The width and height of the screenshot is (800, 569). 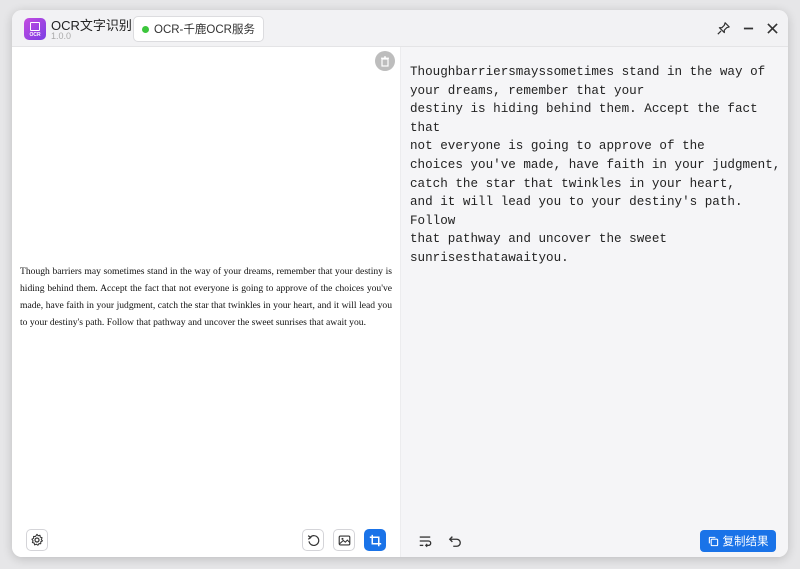 I want to click on copy-result-button: 复制结果, so click(x=738, y=541).